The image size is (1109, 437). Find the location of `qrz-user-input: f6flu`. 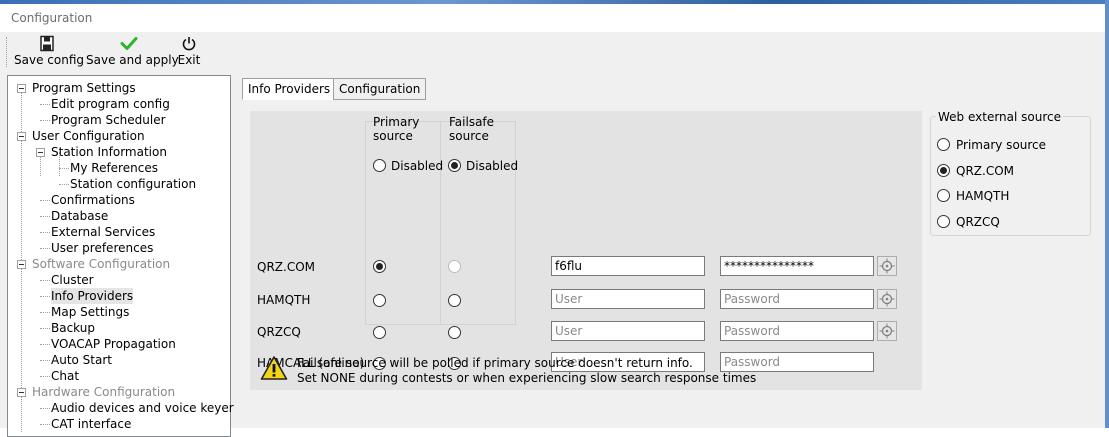

qrz-user-input: f6flu is located at coordinates (628, 266).